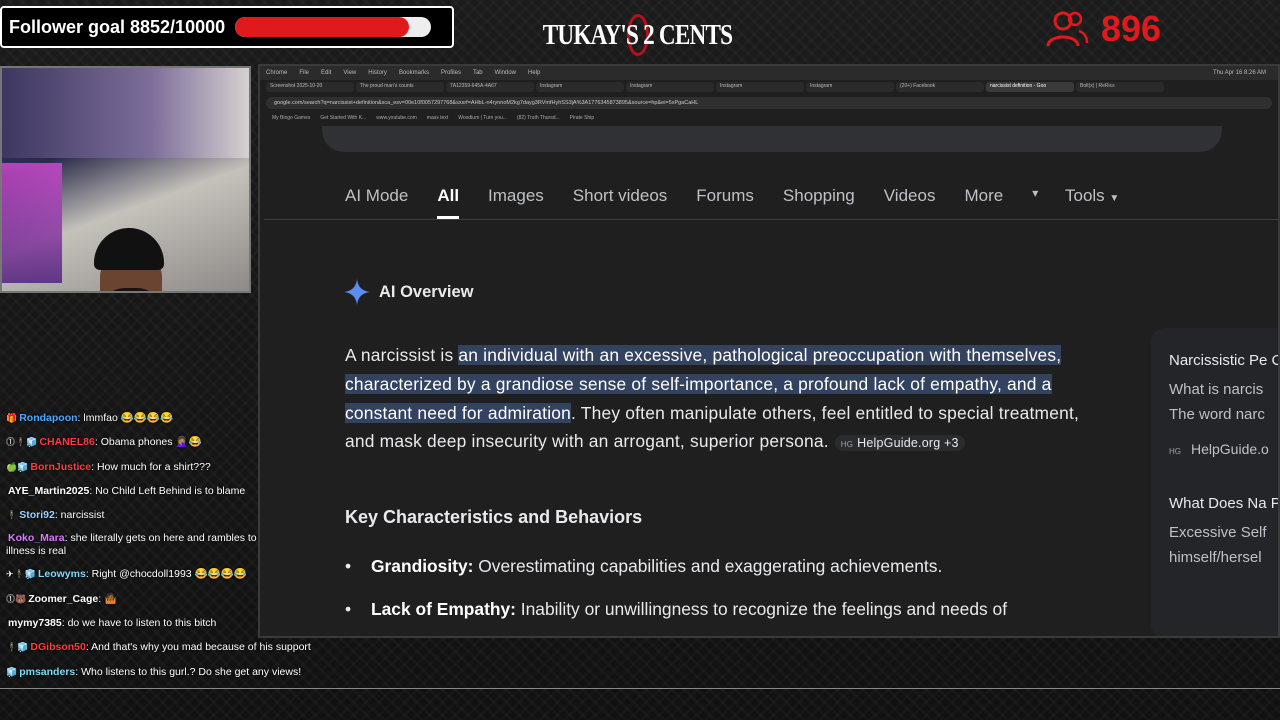 This screenshot has height=720, width=1280. What do you see at coordinates (516, 202) in the screenshot?
I see `search-tab-images: Images` at bounding box center [516, 202].